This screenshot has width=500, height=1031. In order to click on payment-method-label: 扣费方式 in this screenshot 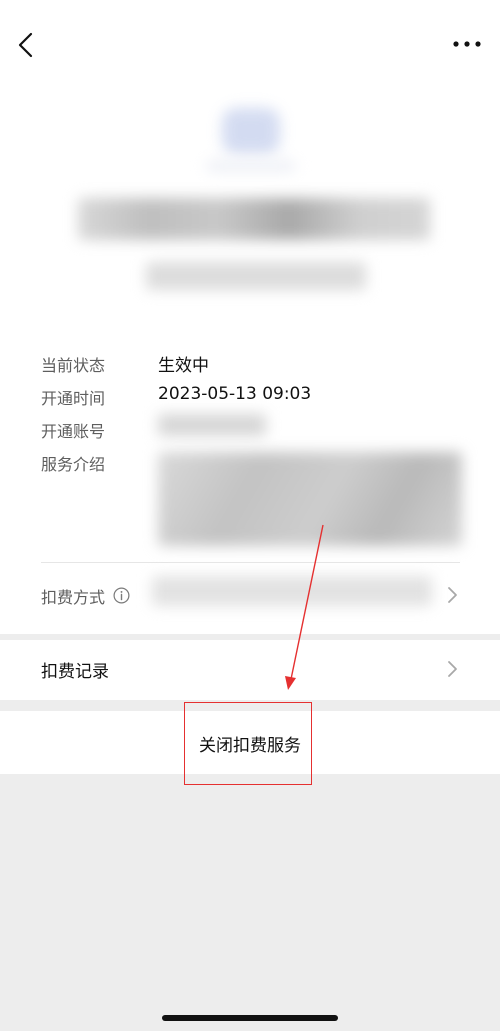, I will do `click(73, 597)`.